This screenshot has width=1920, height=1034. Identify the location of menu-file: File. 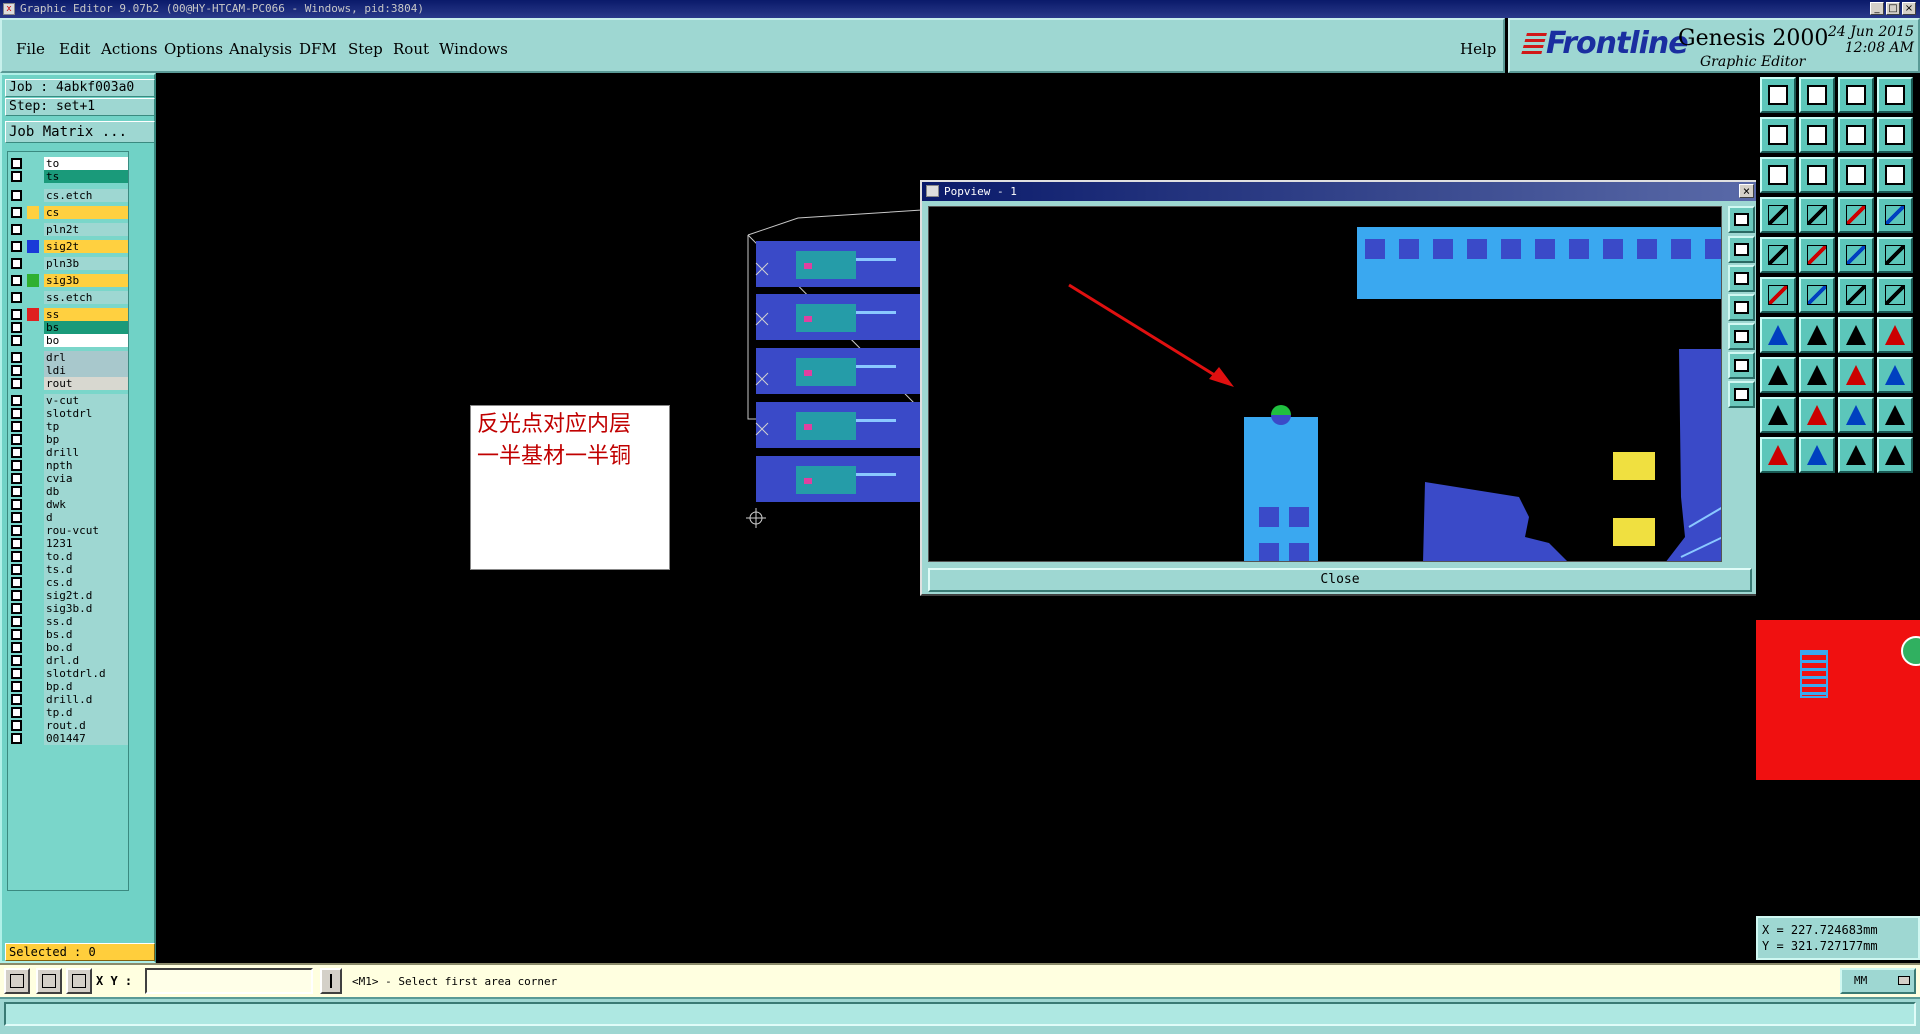
(30, 49).